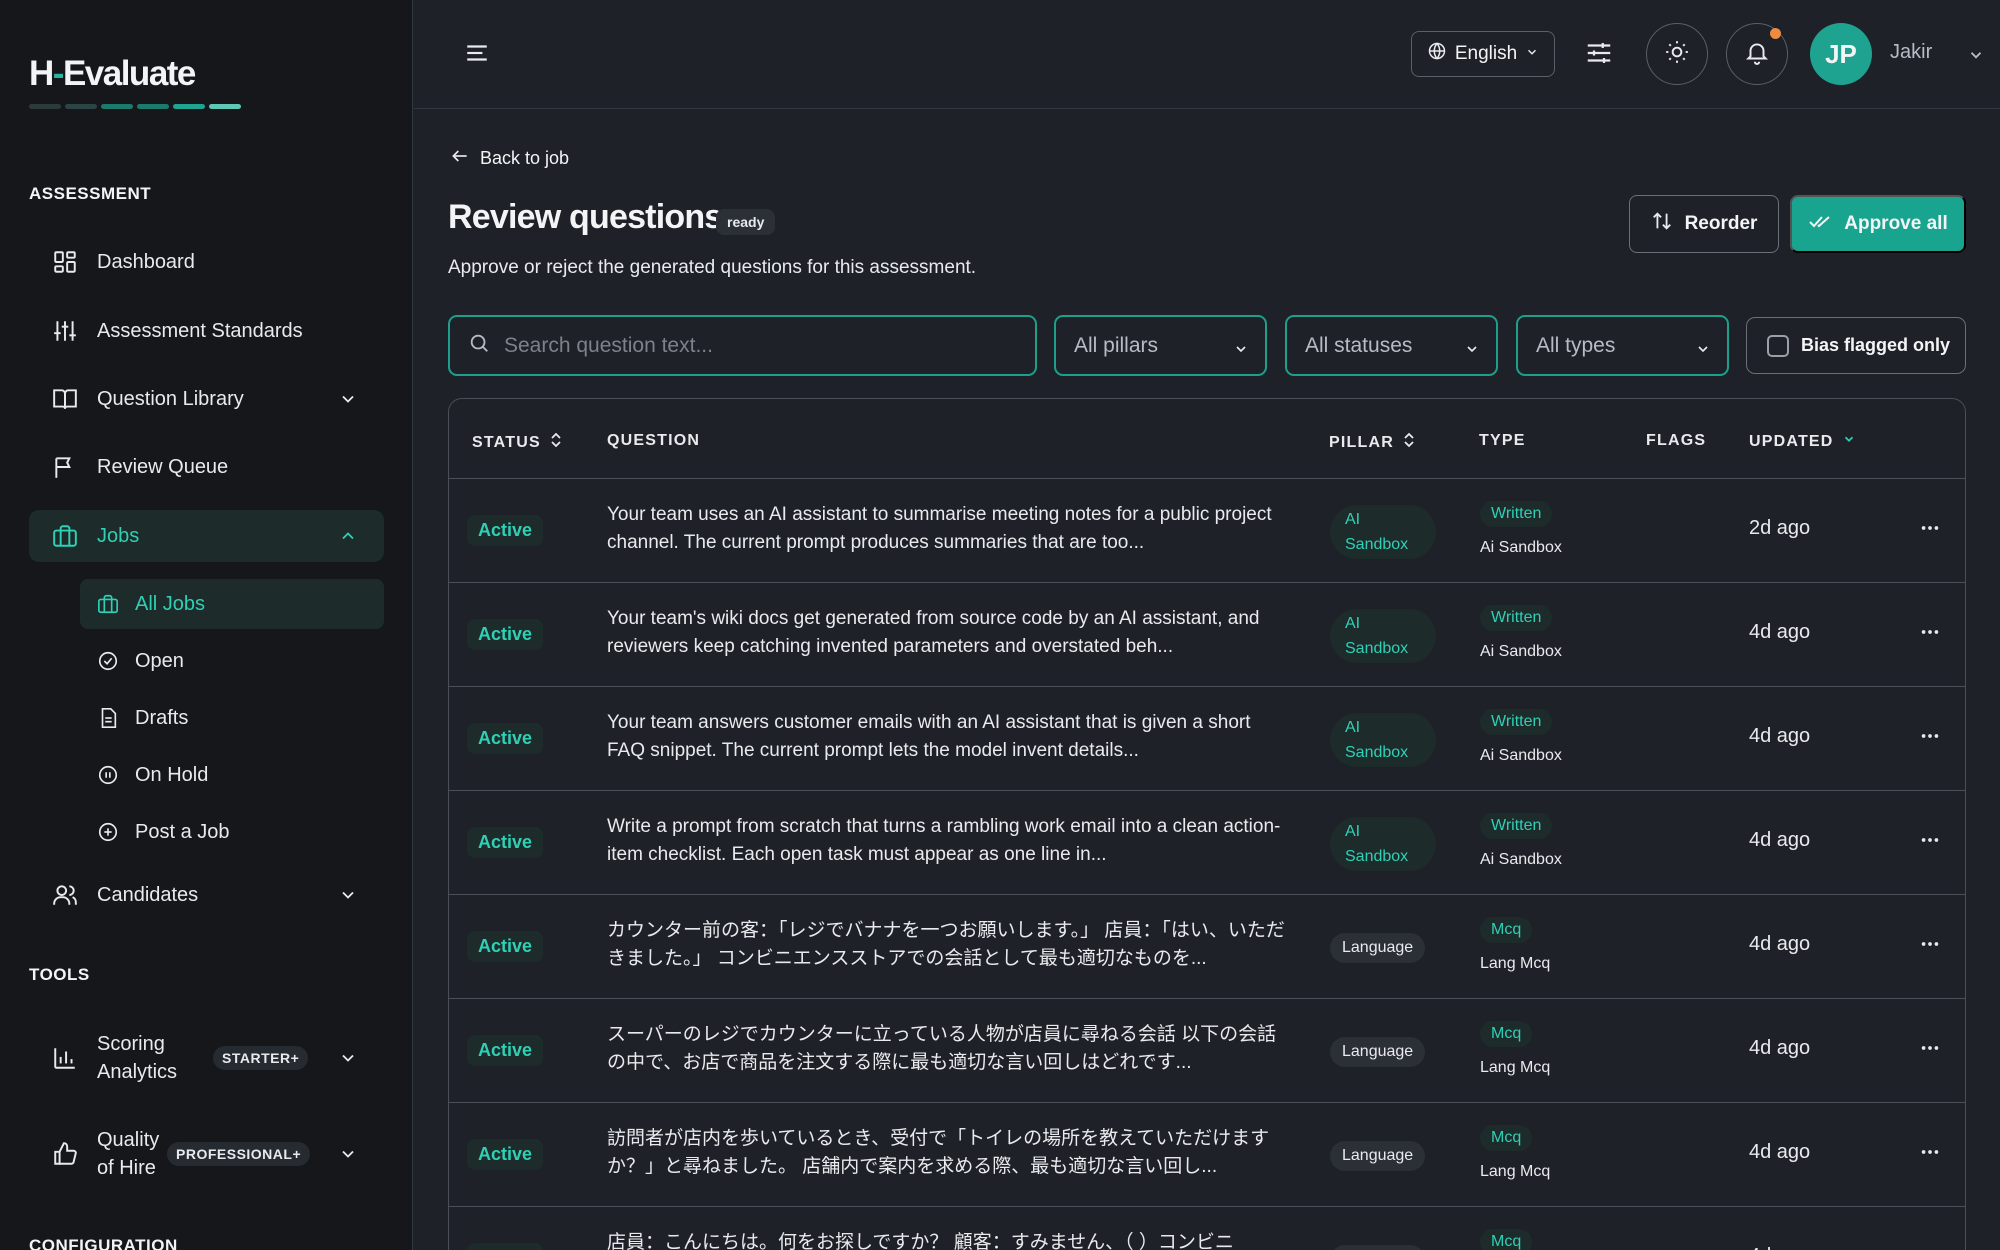  What do you see at coordinates (1856, 345) in the screenshot?
I see `bias-flagged-filter: Bias flagged only` at bounding box center [1856, 345].